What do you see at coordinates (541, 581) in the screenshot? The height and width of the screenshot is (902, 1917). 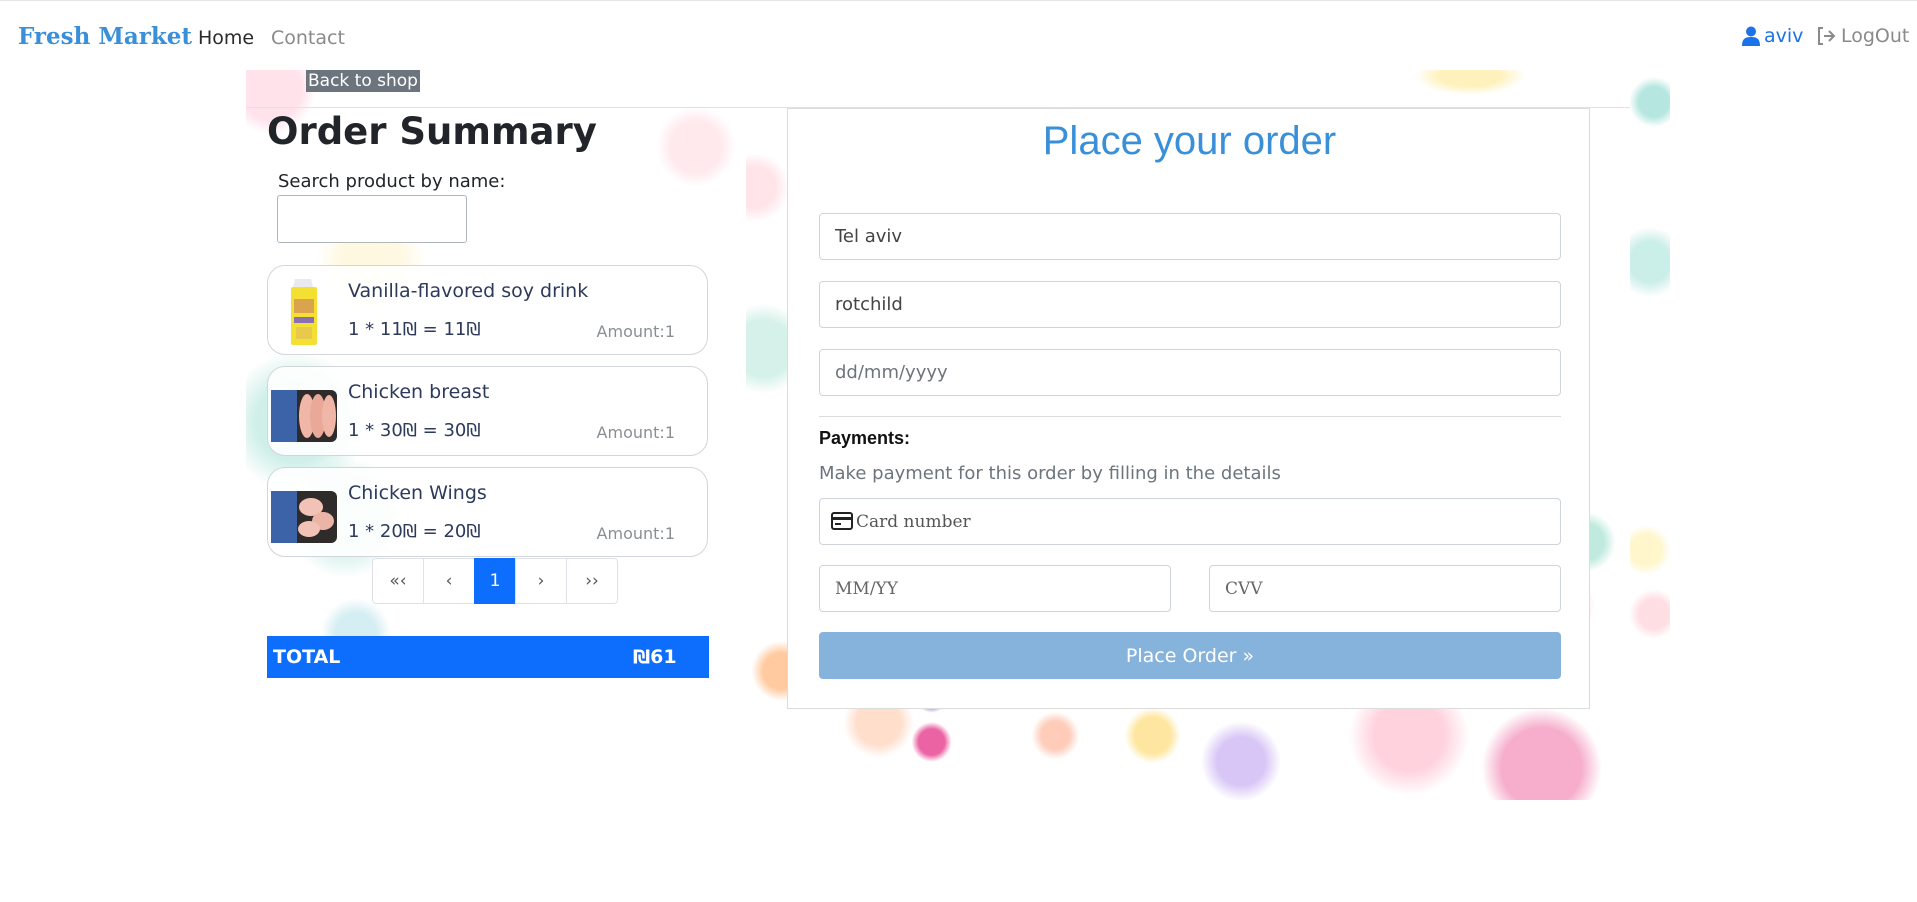 I see `page-next-button: ›` at bounding box center [541, 581].